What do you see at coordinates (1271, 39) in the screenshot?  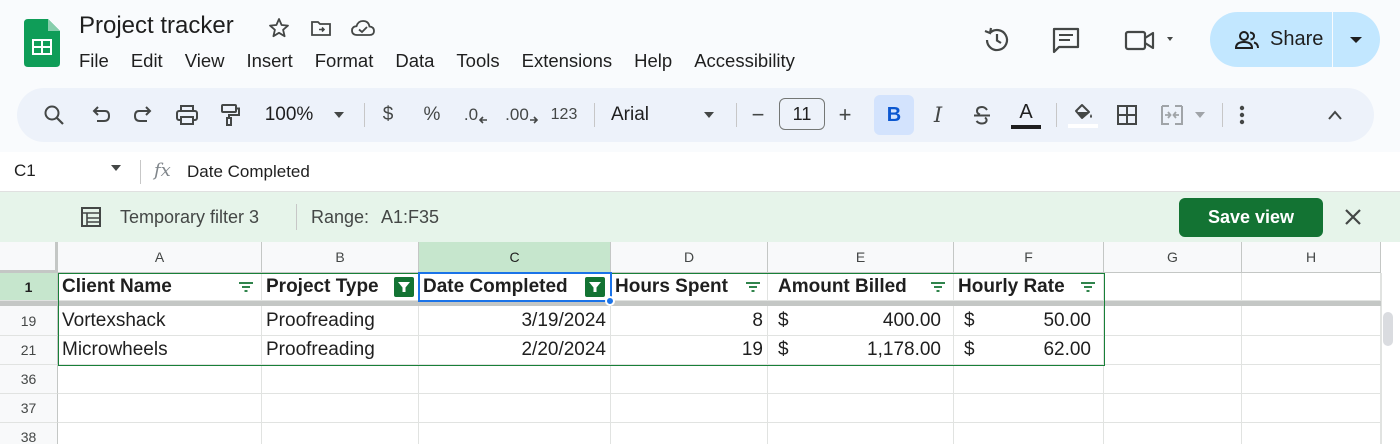 I see `share-button: Share` at bounding box center [1271, 39].